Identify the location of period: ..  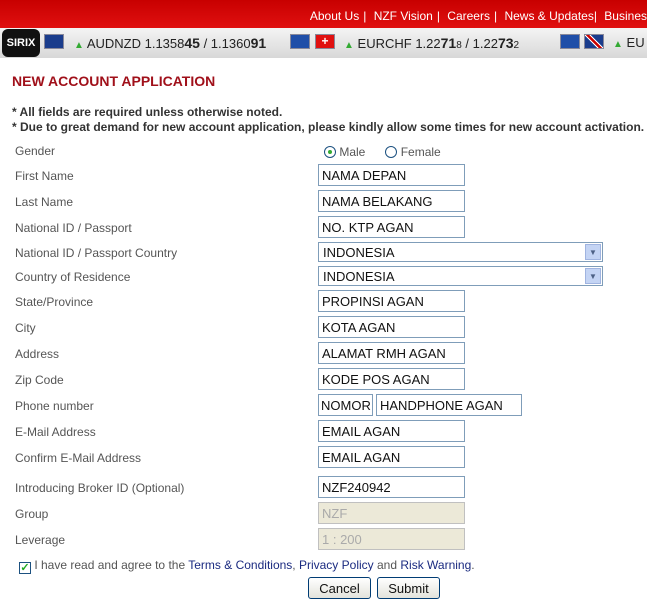
(473, 565).